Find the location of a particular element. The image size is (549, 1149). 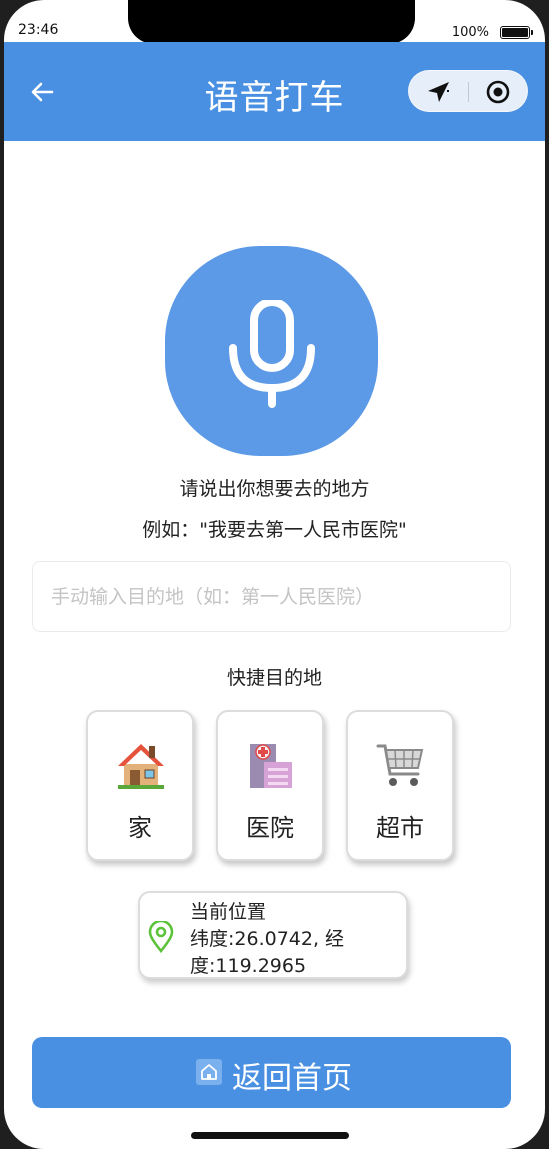

mini-program-capsule is located at coordinates (468, 91).